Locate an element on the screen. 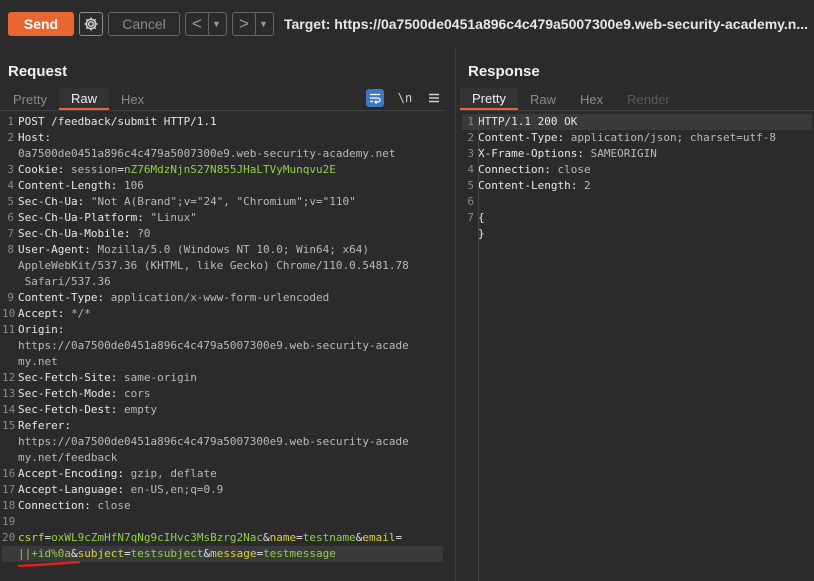 The height and width of the screenshot is (581, 814). code-token: Connection: is located at coordinates (58, 505).